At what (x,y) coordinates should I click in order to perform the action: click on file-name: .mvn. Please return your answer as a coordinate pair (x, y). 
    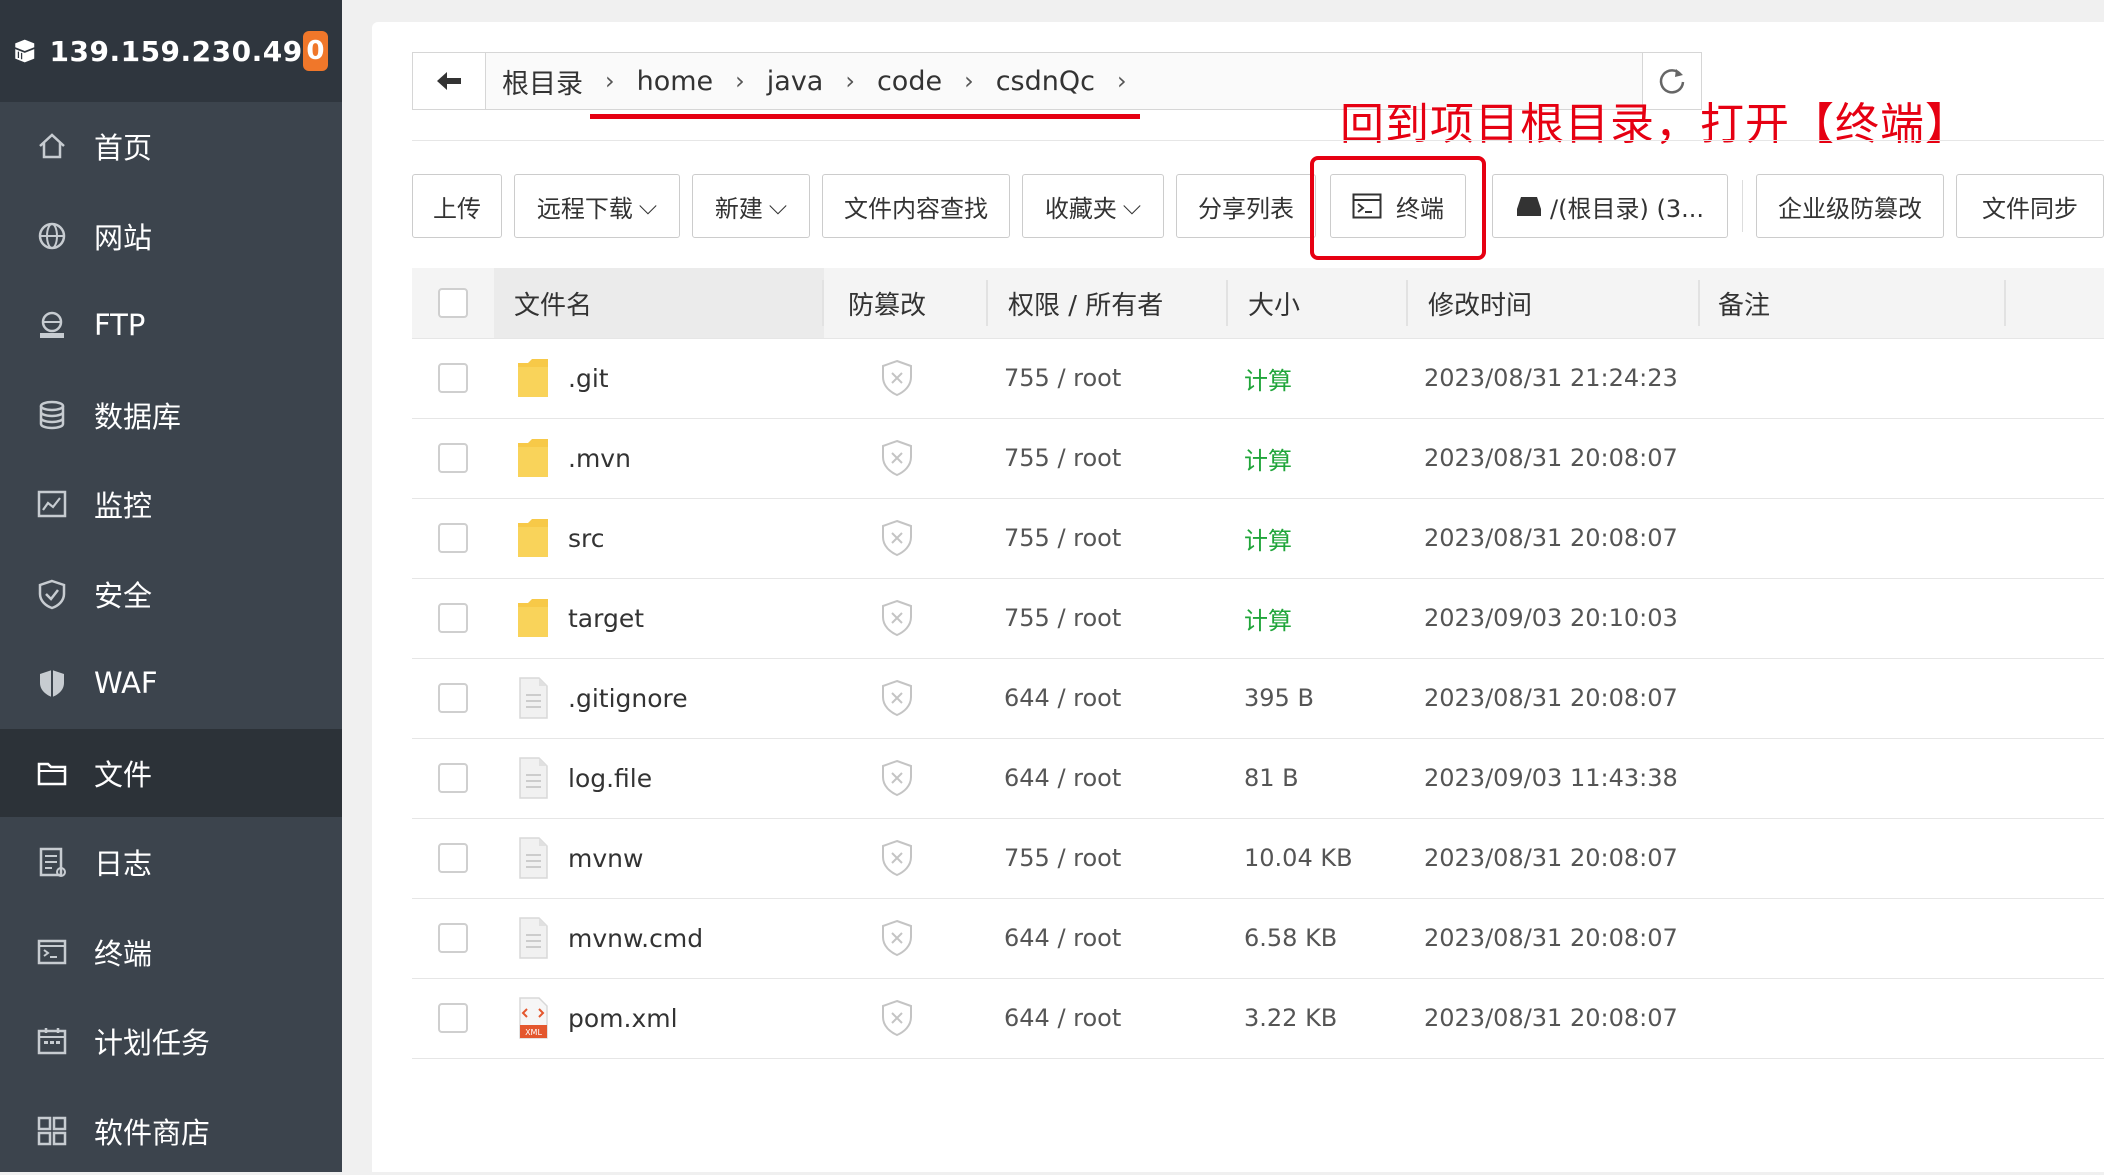
    Looking at the image, I should click on (599, 458).